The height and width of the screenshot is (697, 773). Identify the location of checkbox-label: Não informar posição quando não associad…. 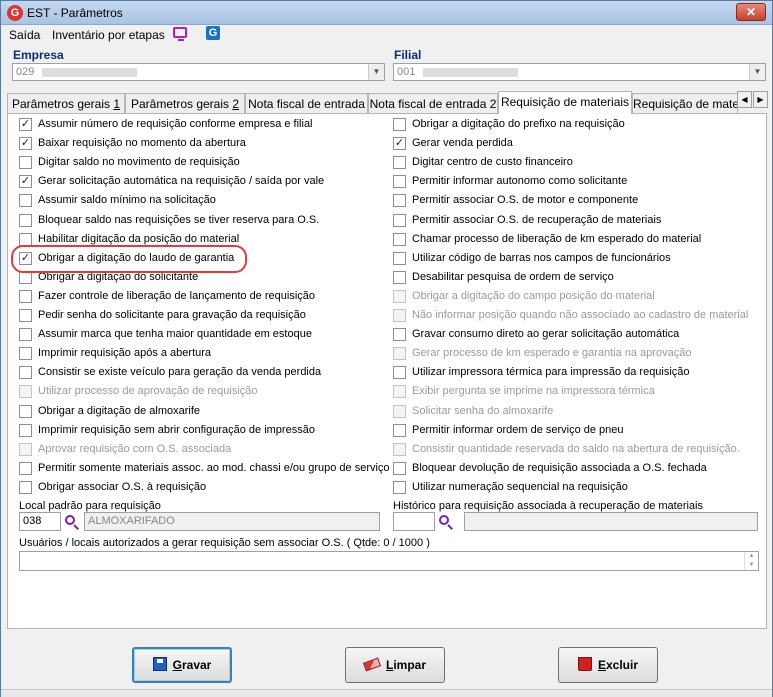
(580, 315).